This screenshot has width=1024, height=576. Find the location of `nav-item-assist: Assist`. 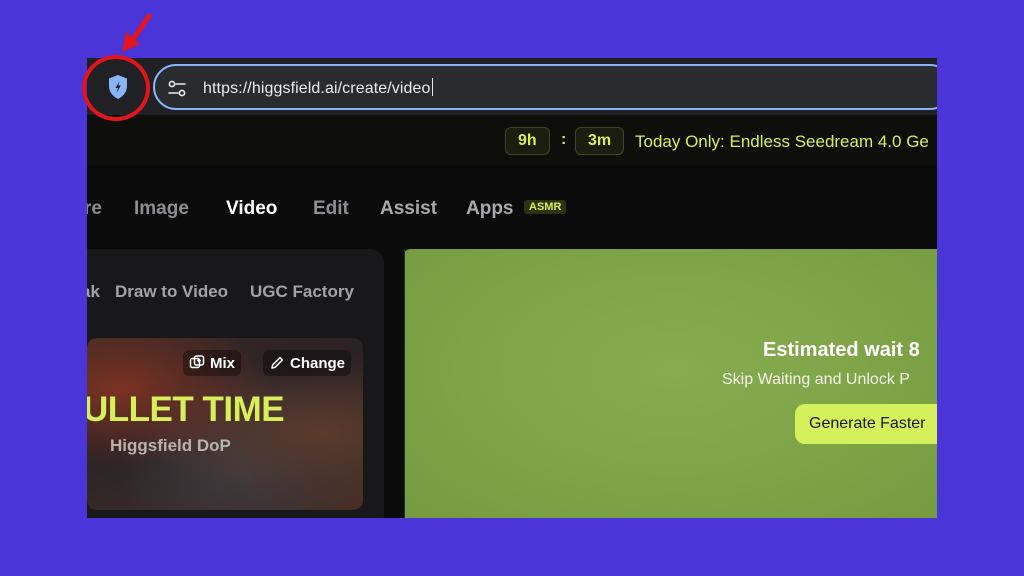

nav-item-assist: Assist is located at coordinates (408, 209).